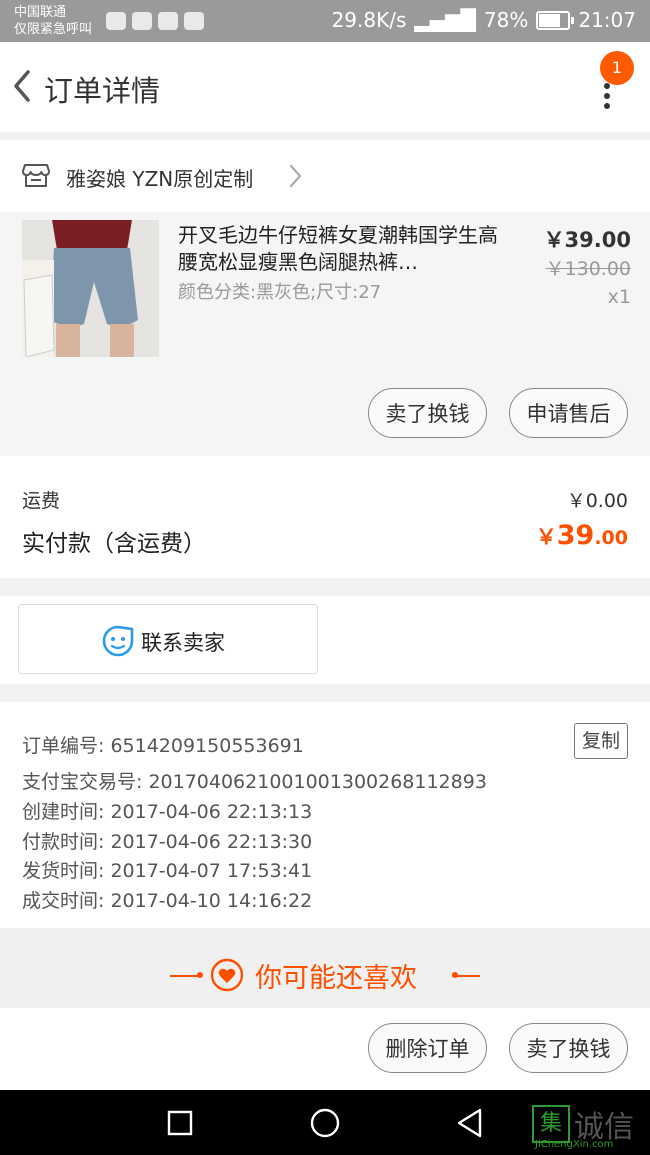 This screenshot has height=1155, width=650. Describe the element at coordinates (41, 501) in the screenshot. I see `shipping-label: 运费` at that location.